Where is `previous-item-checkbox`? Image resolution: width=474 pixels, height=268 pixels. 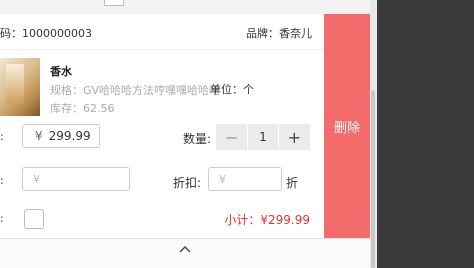
previous-item-checkbox is located at coordinates (114, 3).